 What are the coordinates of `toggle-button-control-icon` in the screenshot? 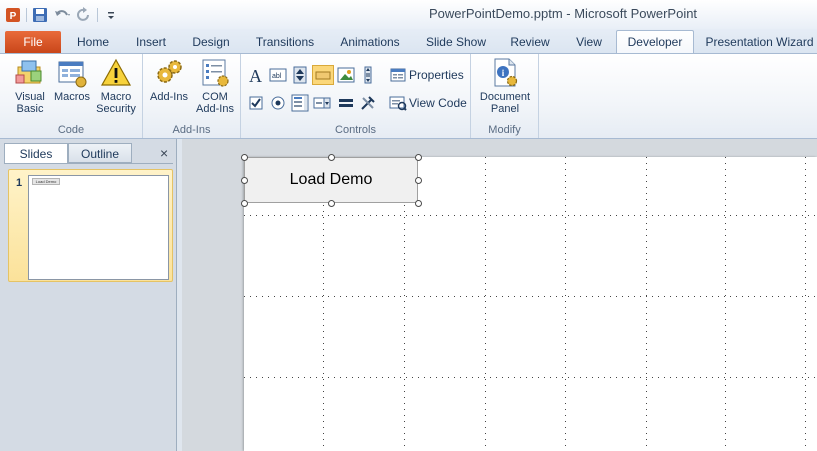 It's located at (346, 103).